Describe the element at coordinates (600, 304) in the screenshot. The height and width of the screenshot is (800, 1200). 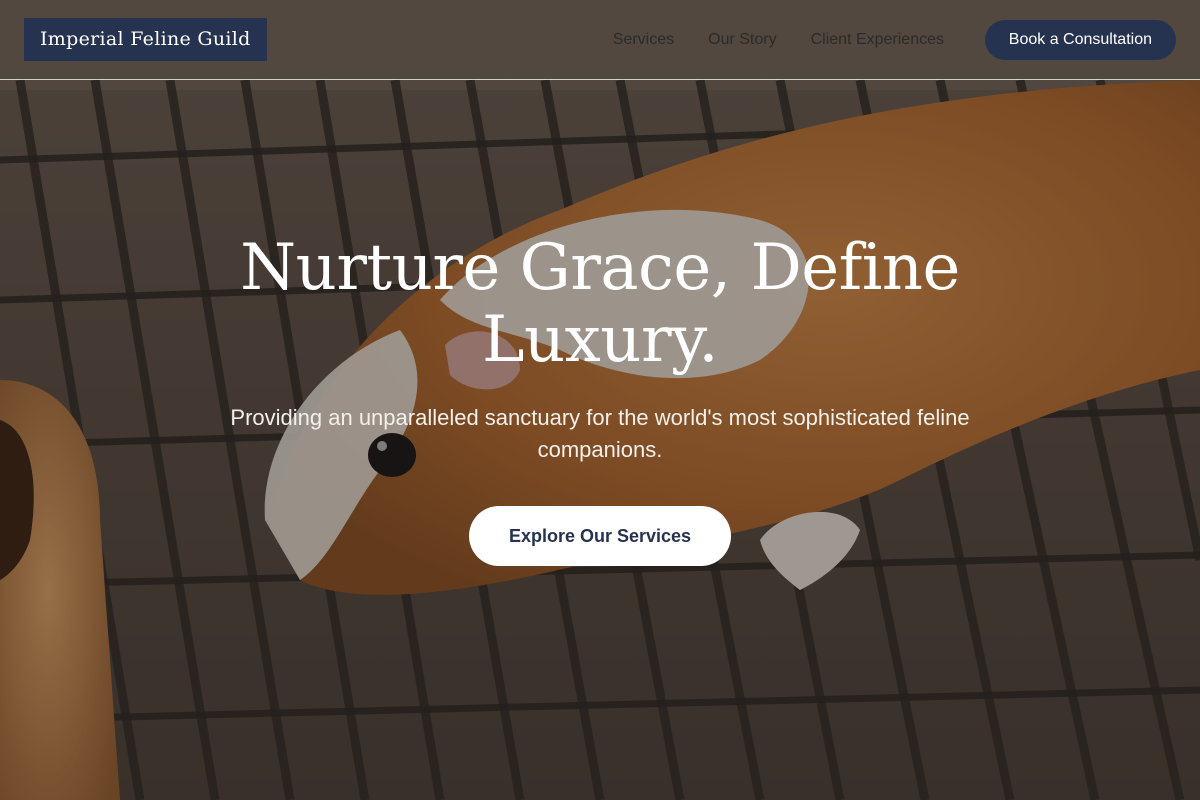
I see `hero-headline: Nurture Grace, Define Luxury.` at that location.